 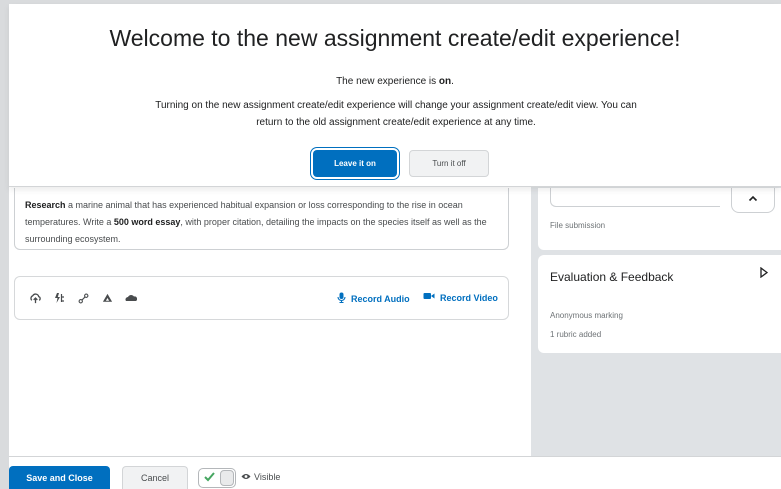 I want to click on anonymous-marking-summary: Anonymous marking, so click(x=586, y=315).